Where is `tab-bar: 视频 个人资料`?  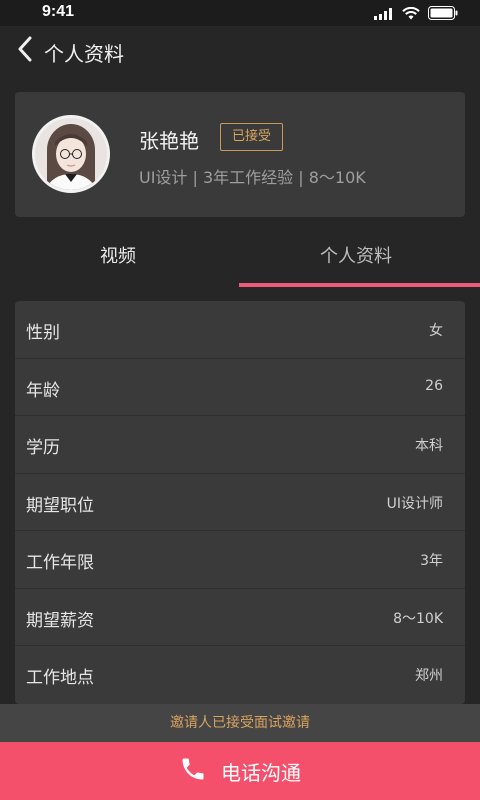 tab-bar: 视频 个人资料 is located at coordinates (240, 255).